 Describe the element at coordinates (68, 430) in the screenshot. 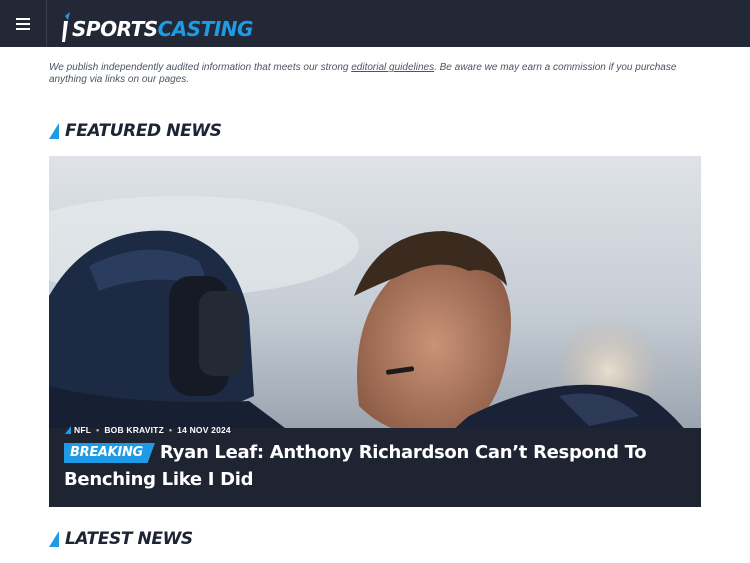

I see `category-marker-icon` at that location.